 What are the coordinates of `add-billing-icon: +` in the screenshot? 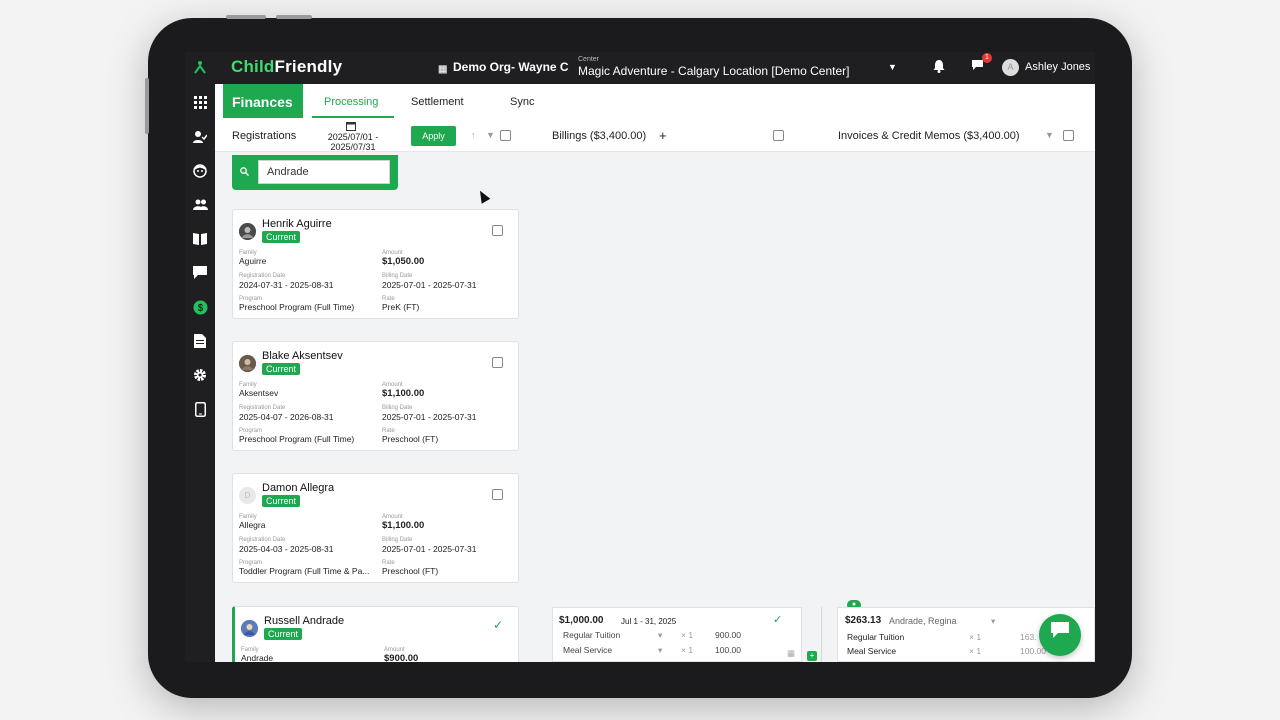 It's located at (663, 135).